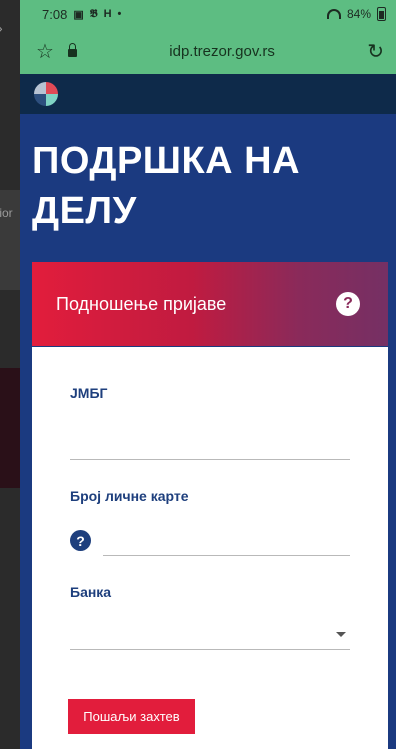 The width and height of the screenshot is (396, 749). Describe the element at coordinates (375, 51) in the screenshot. I see `reload-icon: ↻` at that location.